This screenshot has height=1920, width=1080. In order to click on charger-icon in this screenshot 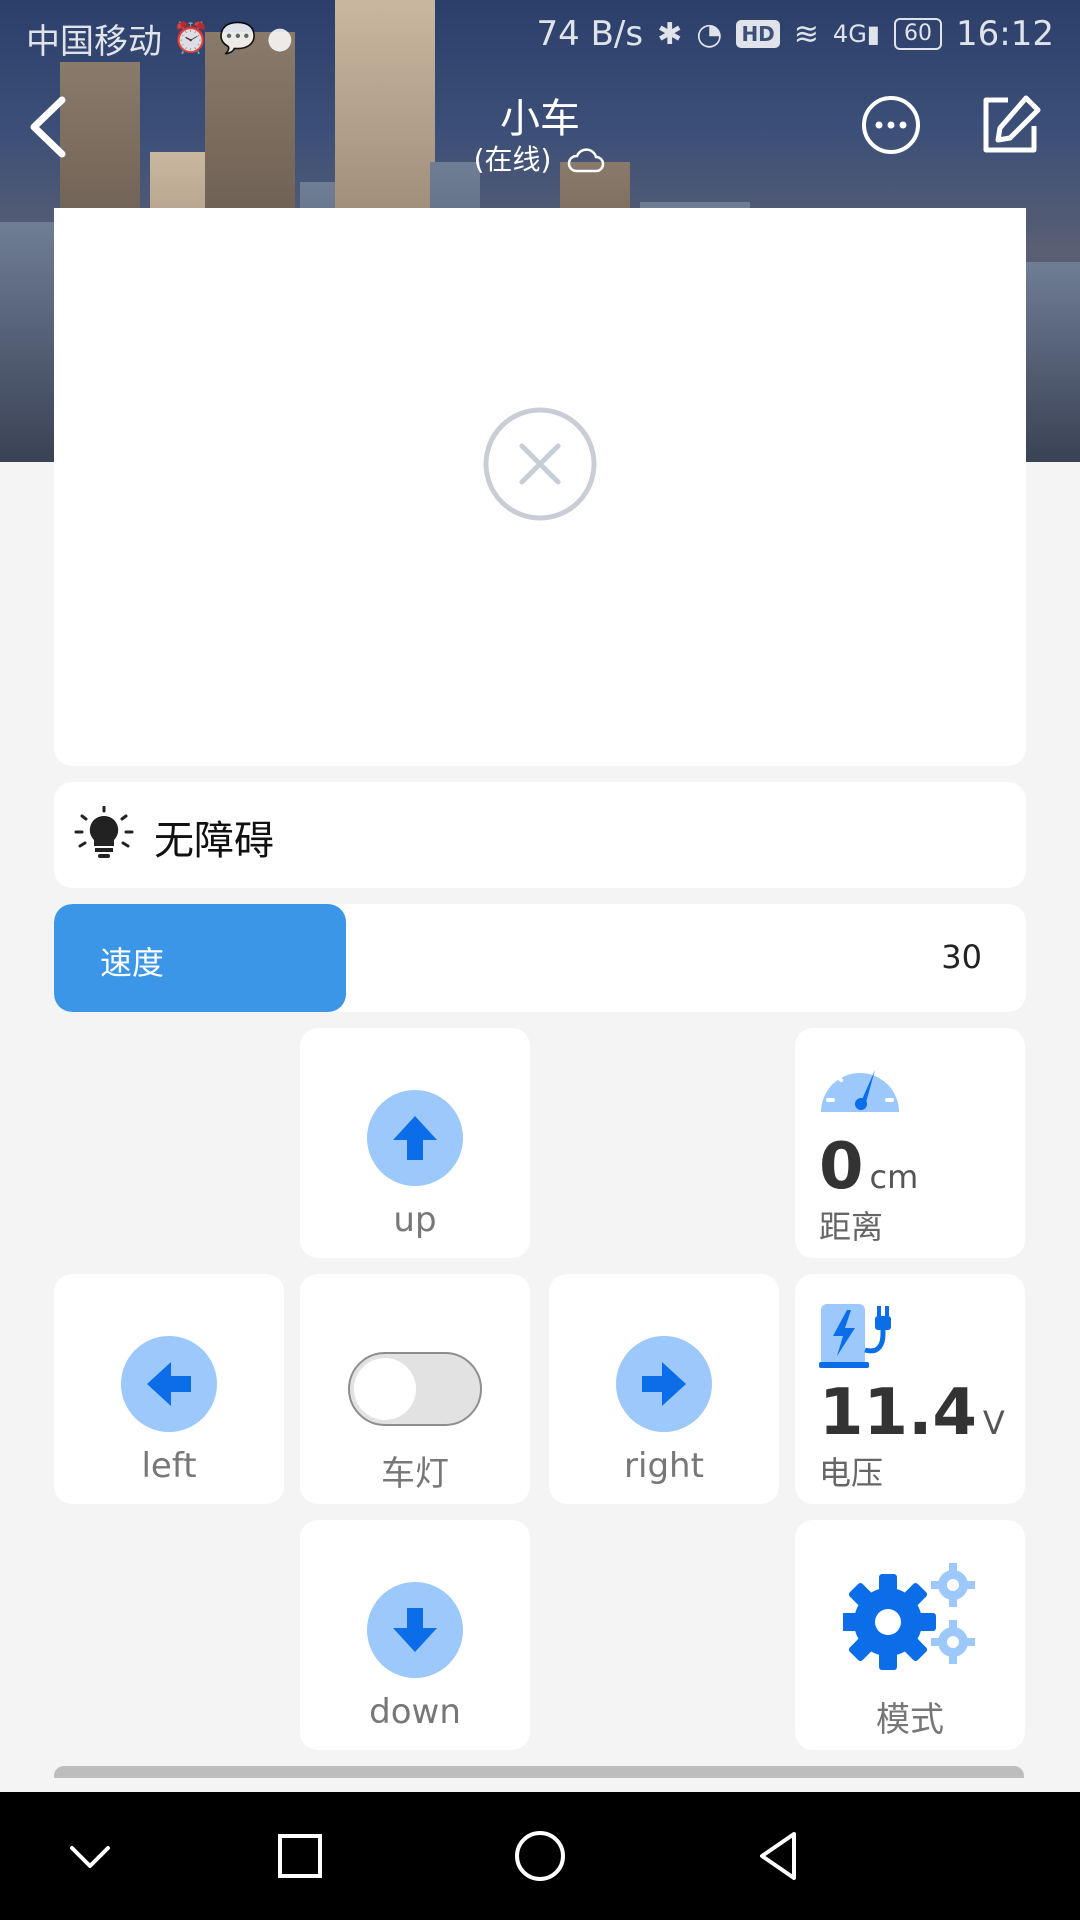, I will do `click(855, 1336)`.